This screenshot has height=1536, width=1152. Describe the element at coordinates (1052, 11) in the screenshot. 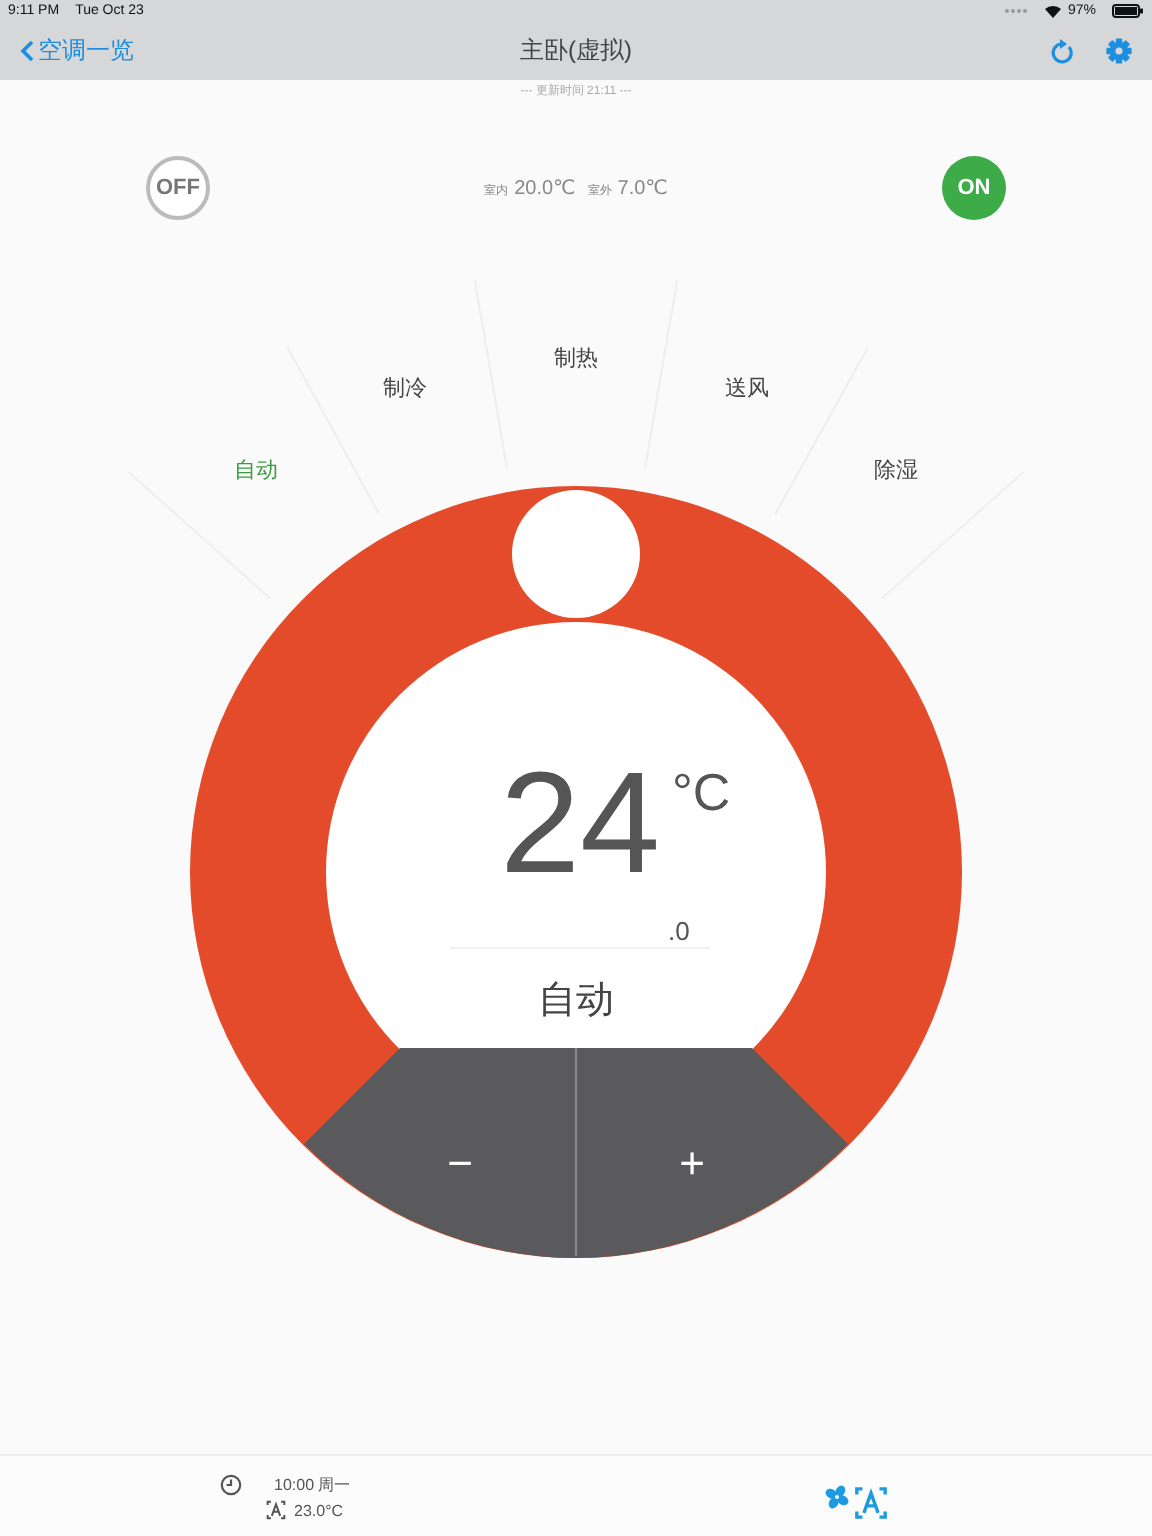

I see `wifi-icon` at that location.